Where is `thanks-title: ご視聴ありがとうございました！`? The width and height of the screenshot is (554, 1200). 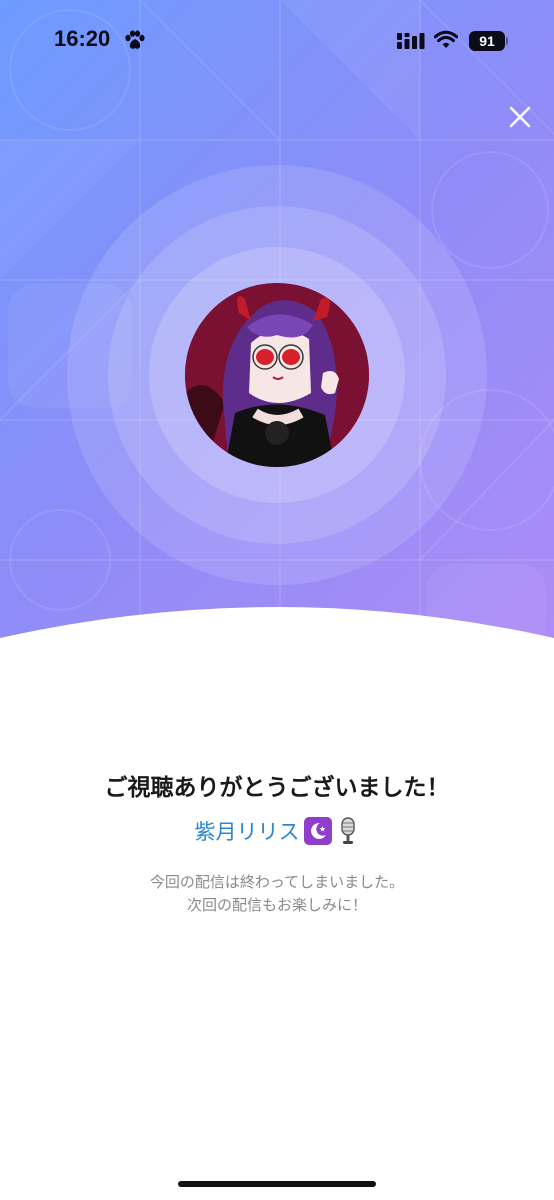 thanks-title: ご視聴ありがとうございました！ is located at coordinates (277, 788).